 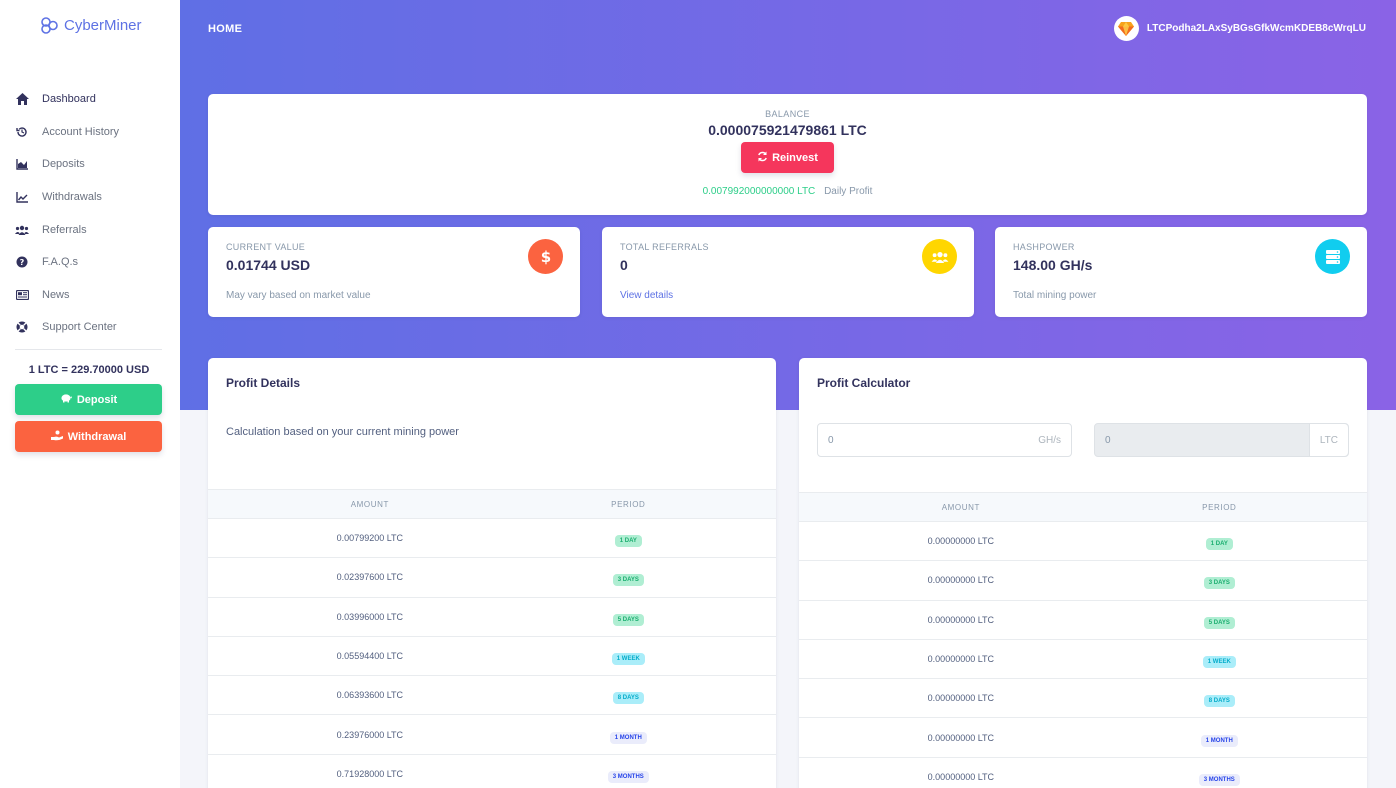 I want to click on question-circle-icon: ?, so click(x=22, y=262).